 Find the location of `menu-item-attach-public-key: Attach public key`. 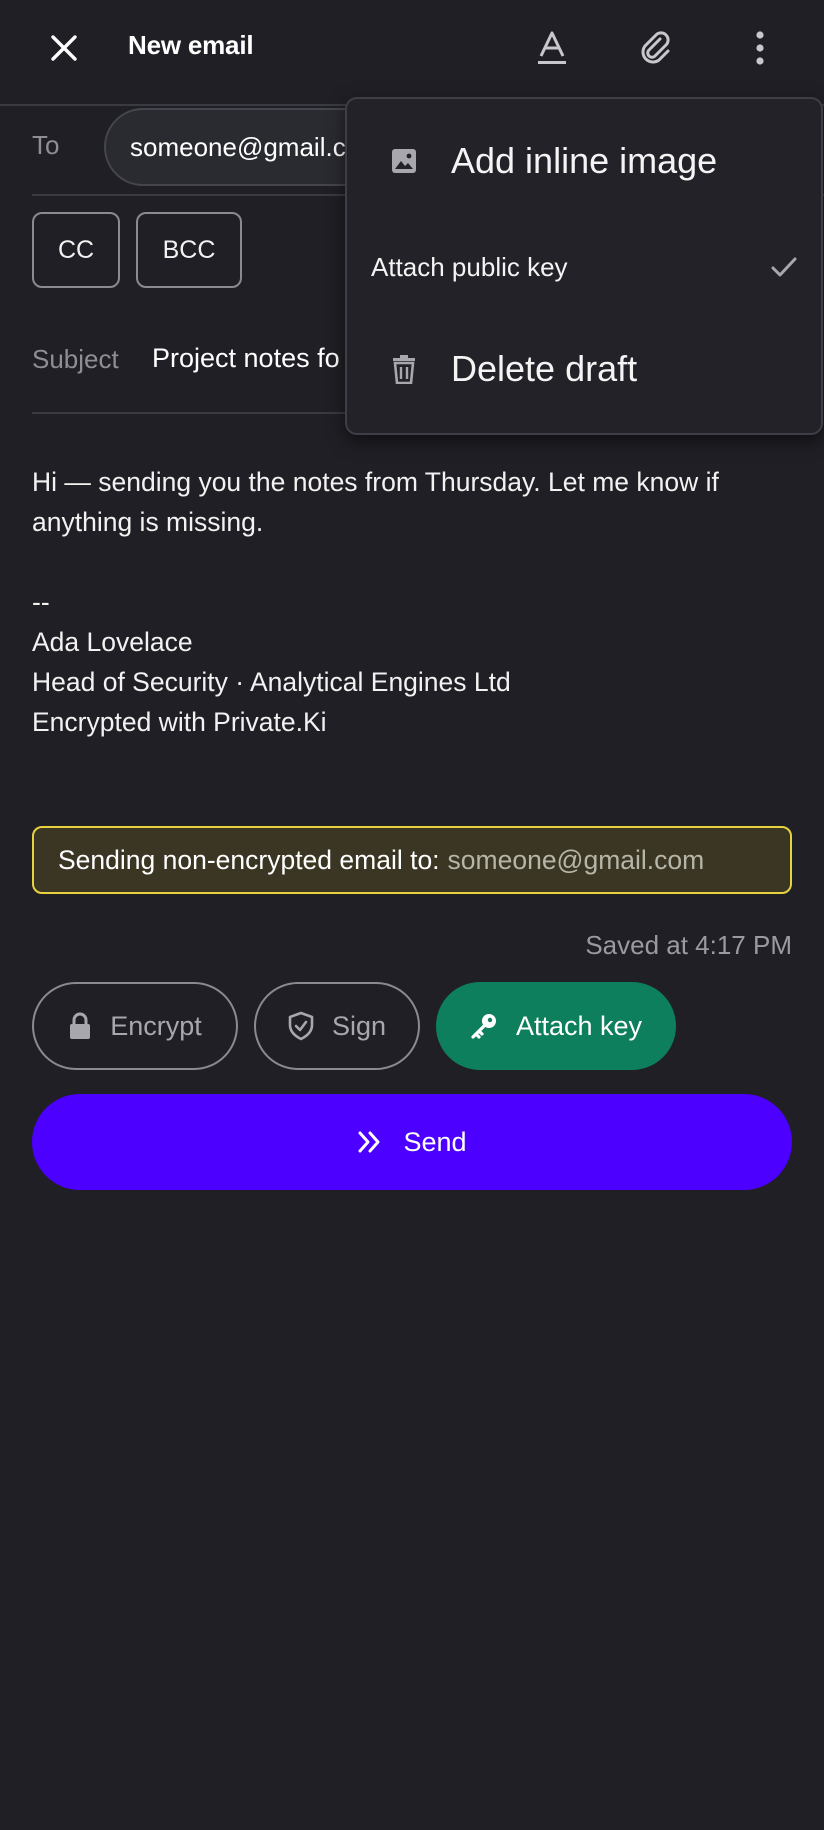

menu-item-attach-public-key: Attach public key is located at coordinates (584, 267).